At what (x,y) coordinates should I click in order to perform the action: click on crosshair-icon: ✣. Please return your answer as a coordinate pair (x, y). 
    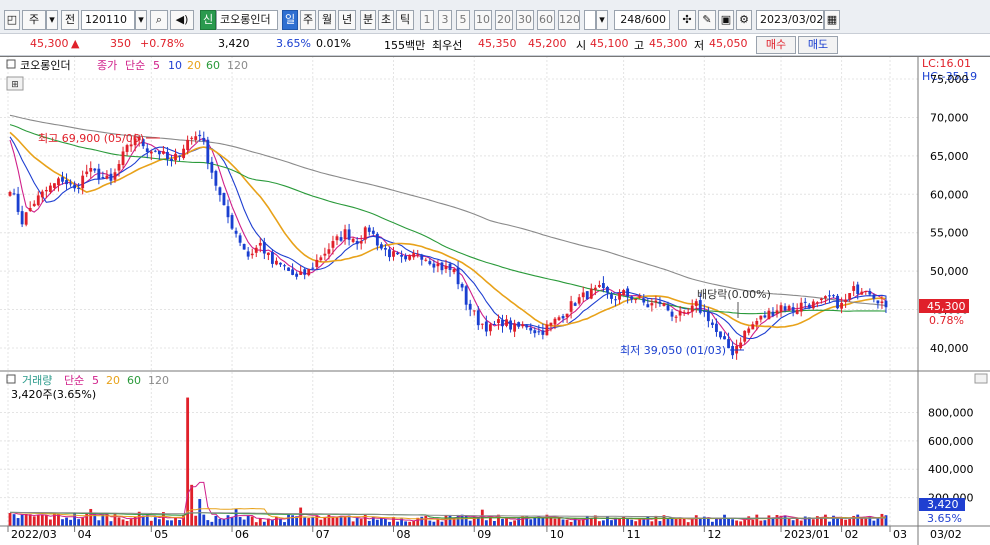
    Looking at the image, I should click on (687, 20).